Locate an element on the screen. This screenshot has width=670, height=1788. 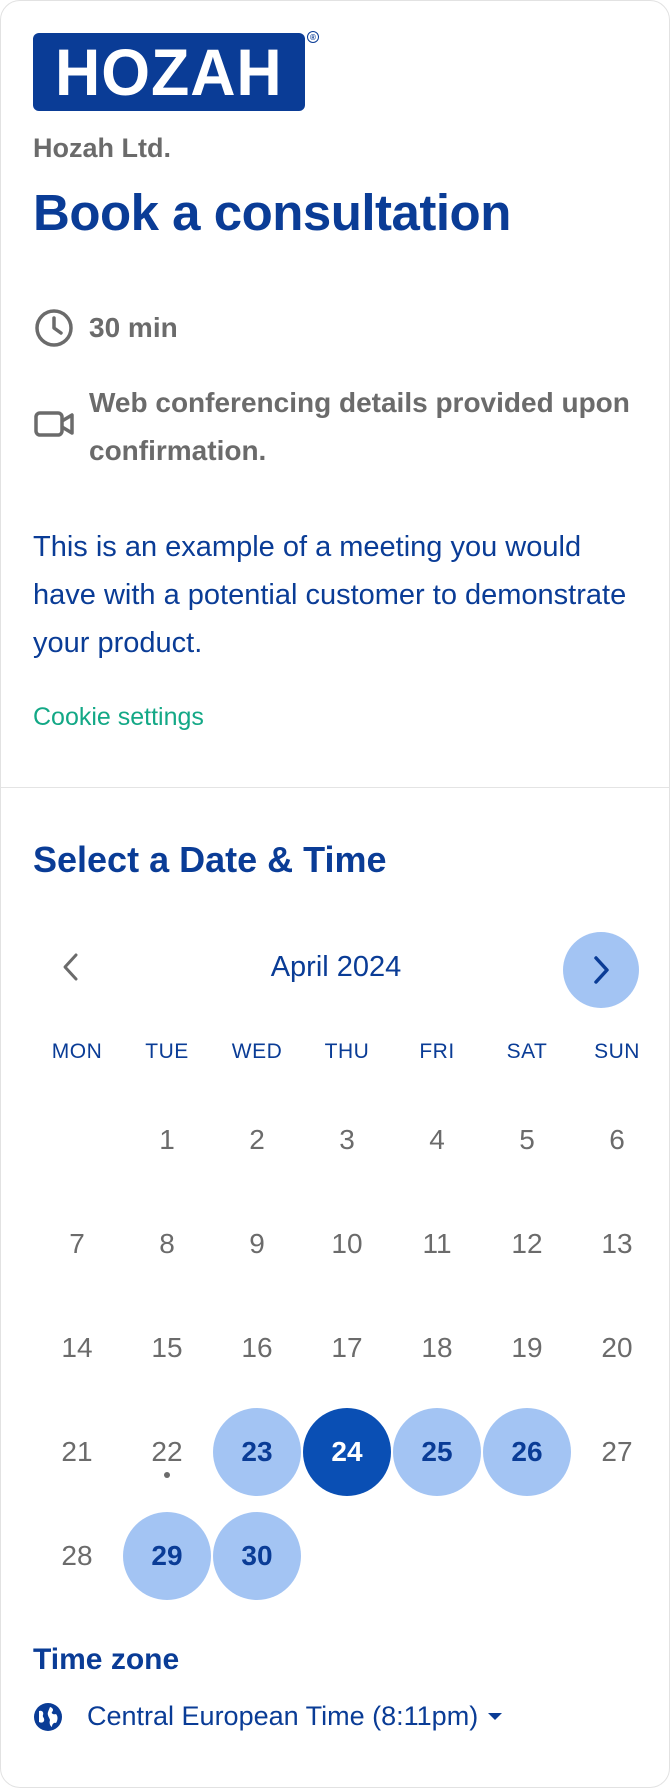
duration-label: 30 min is located at coordinates (133, 327).